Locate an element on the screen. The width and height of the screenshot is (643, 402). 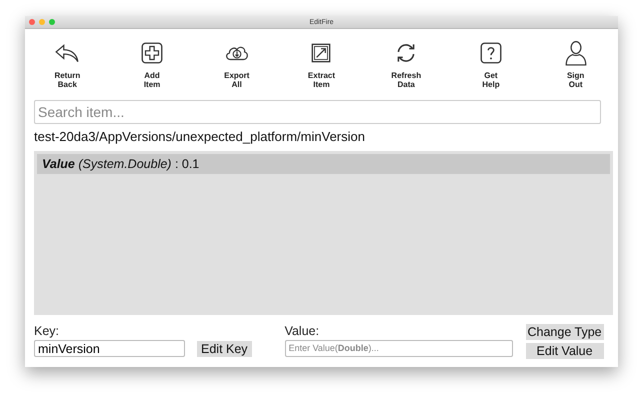
toolbar-button: Add Item is located at coordinates (152, 64).